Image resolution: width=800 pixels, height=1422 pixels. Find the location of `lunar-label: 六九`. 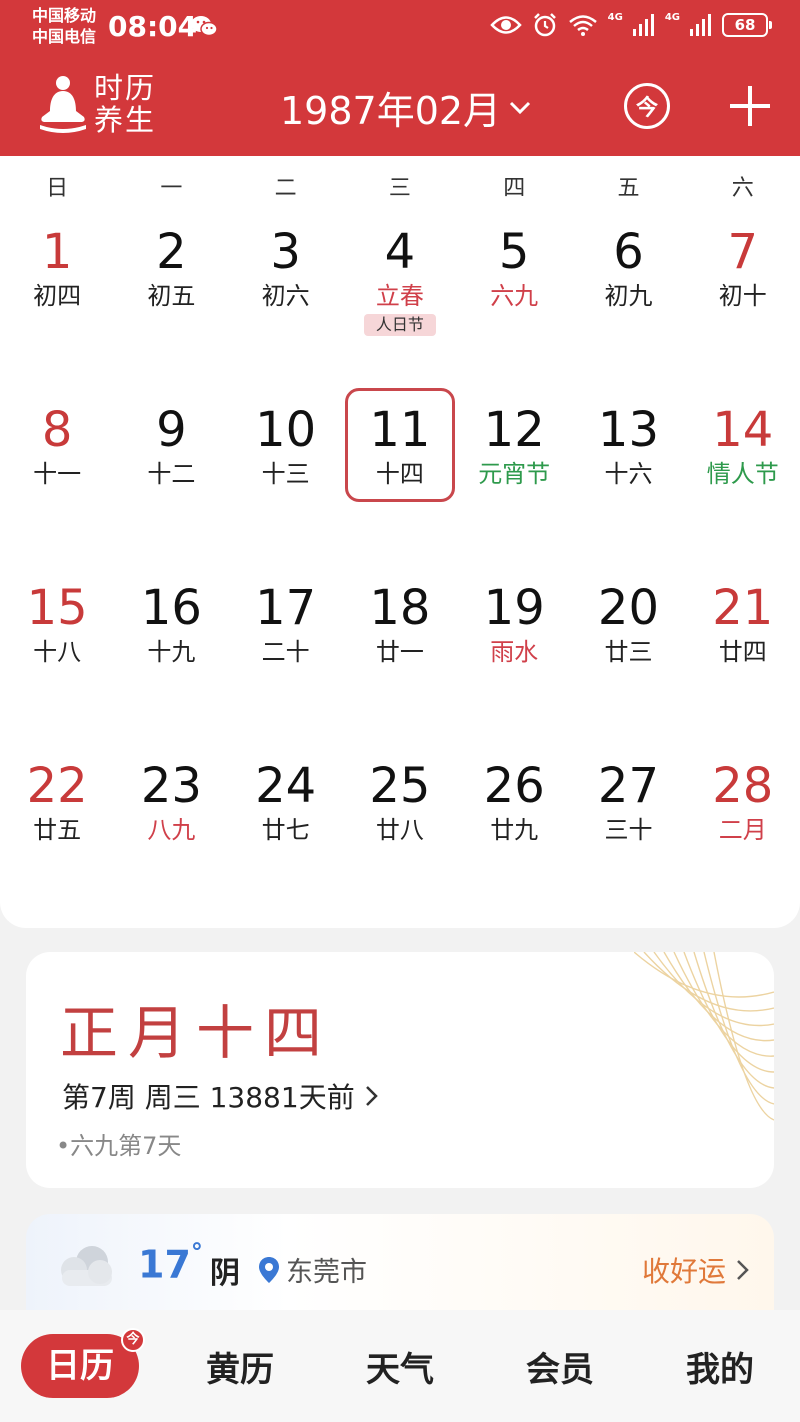

lunar-label: 六九 is located at coordinates (514, 296).